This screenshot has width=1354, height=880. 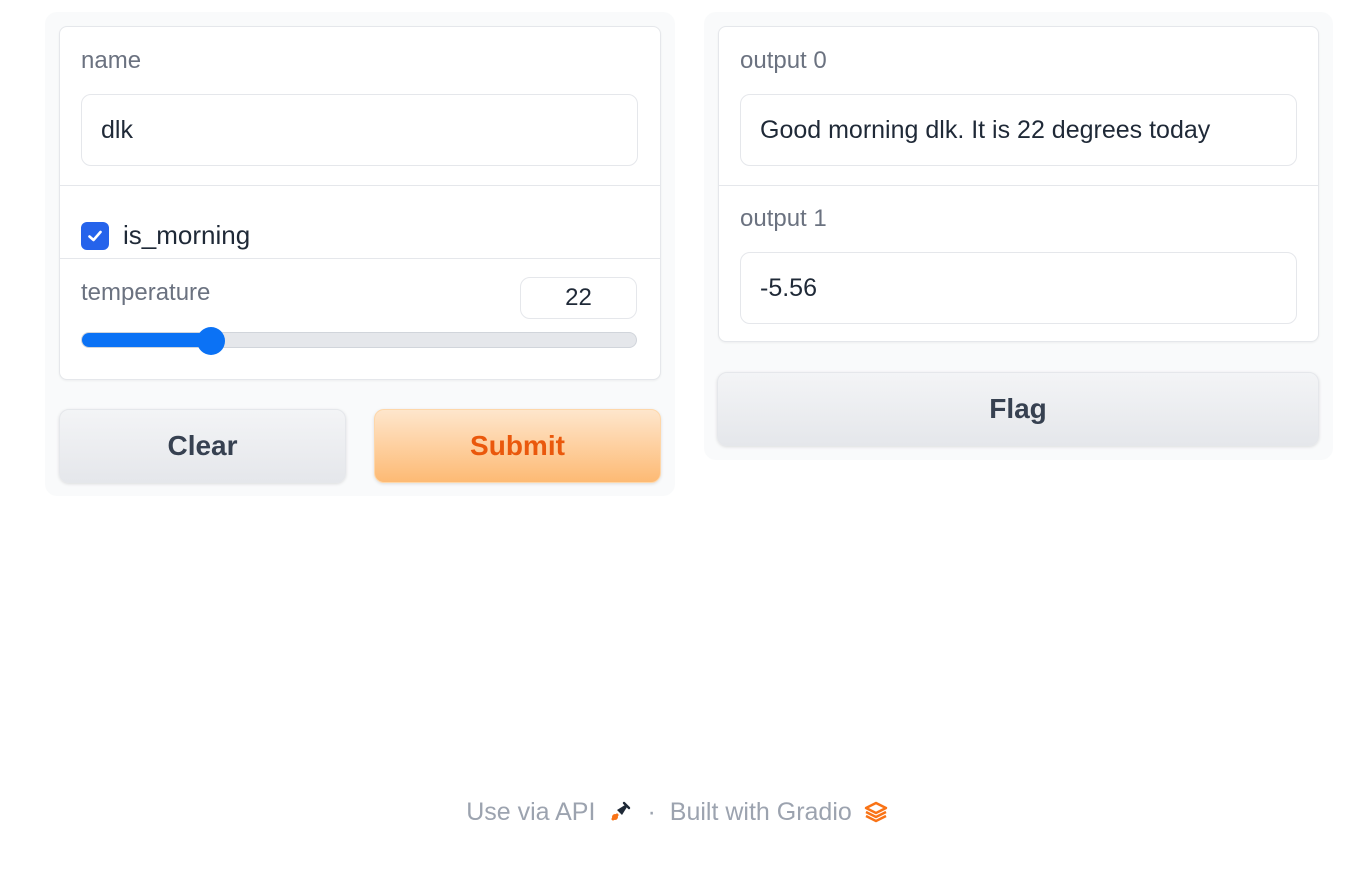 I want to click on use-via-api-label: Use via API, so click(x=530, y=812).